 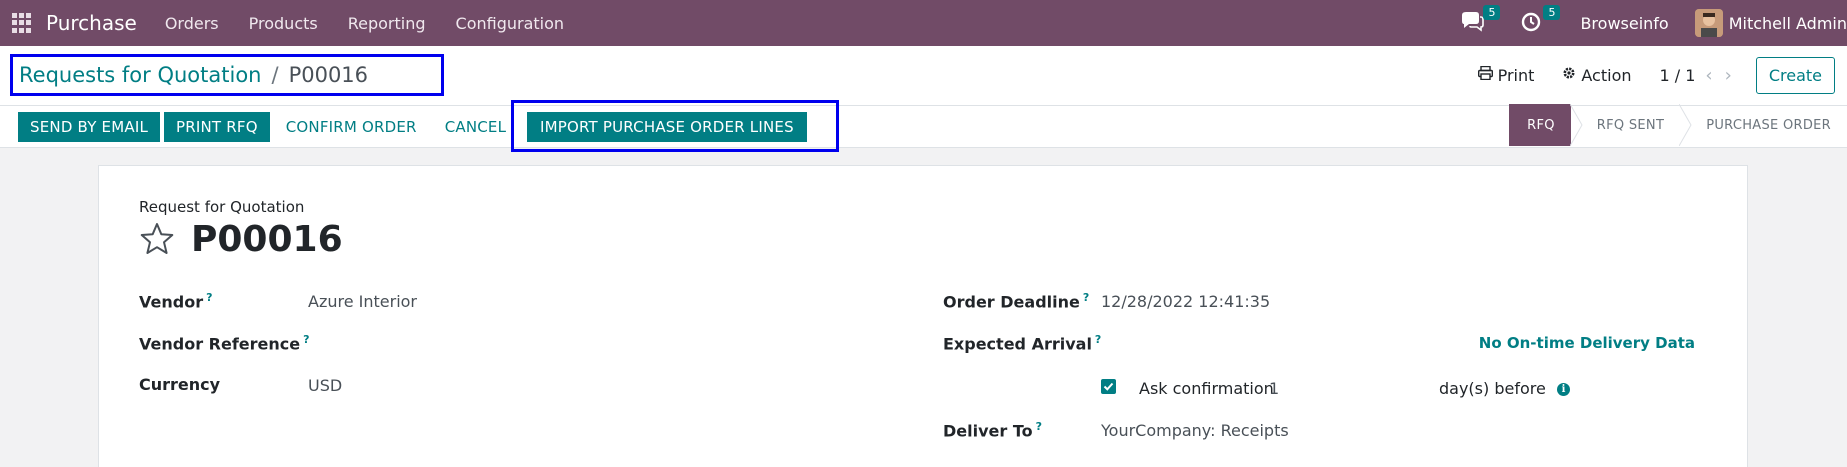 What do you see at coordinates (1011, 302) in the screenshot?
I see `order-deadline-label-text: Order Deadline` at bounding box center [1011, 302].